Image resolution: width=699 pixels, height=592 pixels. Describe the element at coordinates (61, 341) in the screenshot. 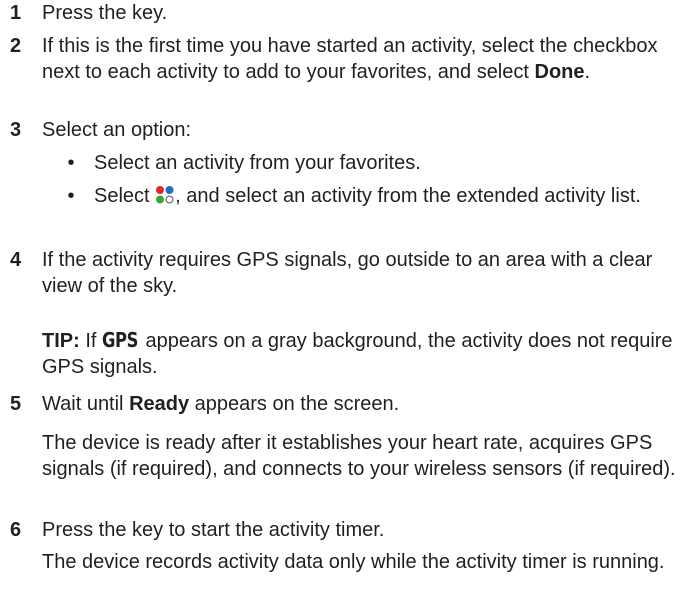

I see `tip-label: TIP:` at that location.